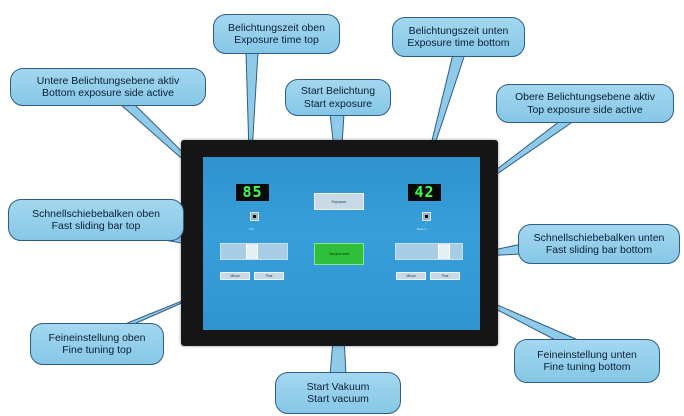 This screenshot has width=684, height=416. I want to click on callout-fine-tuning-top: Feineinstellung oben Fine tuning top, so click(97, 344).